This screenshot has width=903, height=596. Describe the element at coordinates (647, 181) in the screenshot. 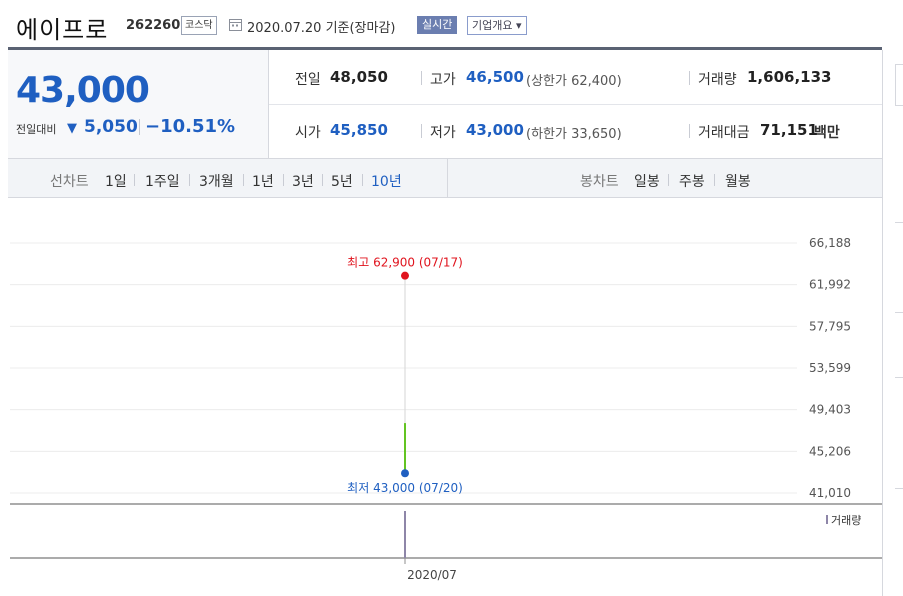

I see `candle-daily: 일봉` at that location.